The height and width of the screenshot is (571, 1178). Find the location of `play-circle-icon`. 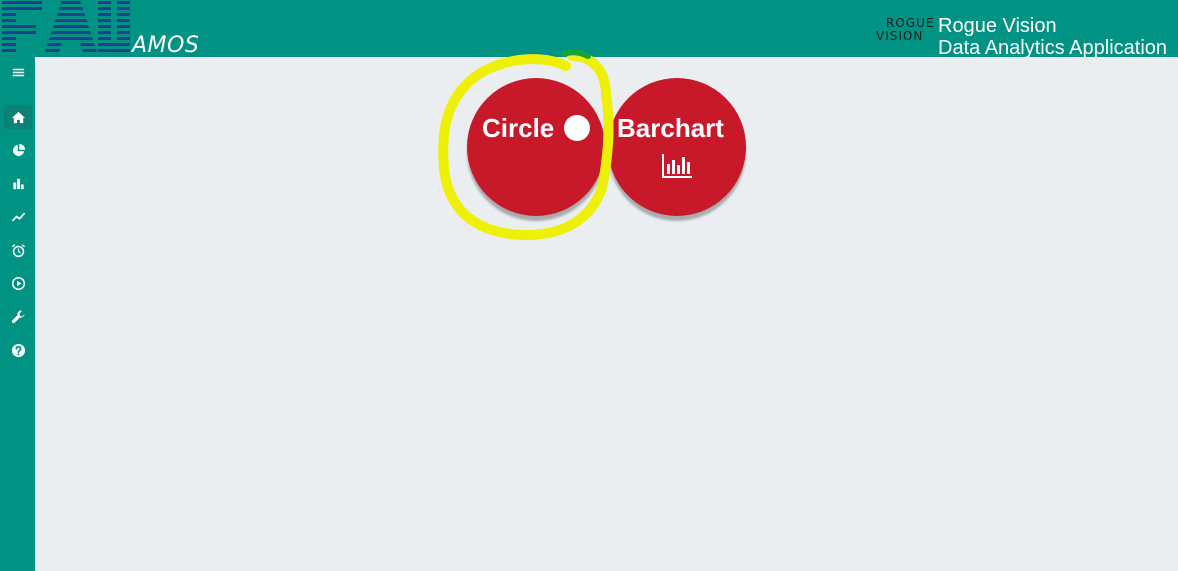

play-circle-icon is located at coordinates (18, 283).